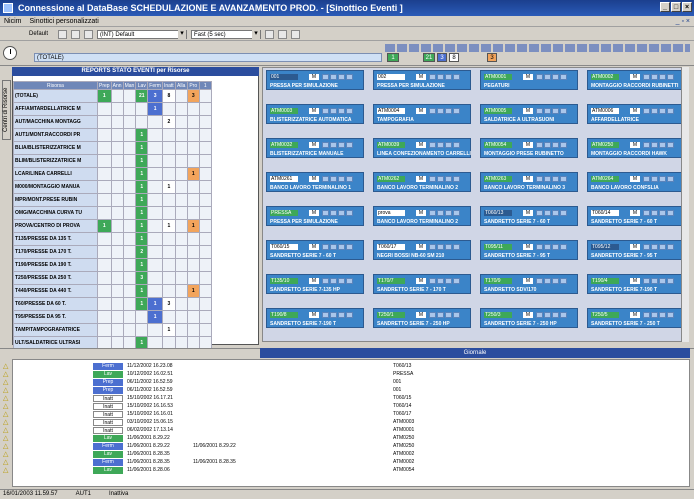 The width and height of the screenshot is (694, 499). Describe the element at coordinates (6, 110) in the screenshot. I see `side-tab: Centri di Risorse` at that location.